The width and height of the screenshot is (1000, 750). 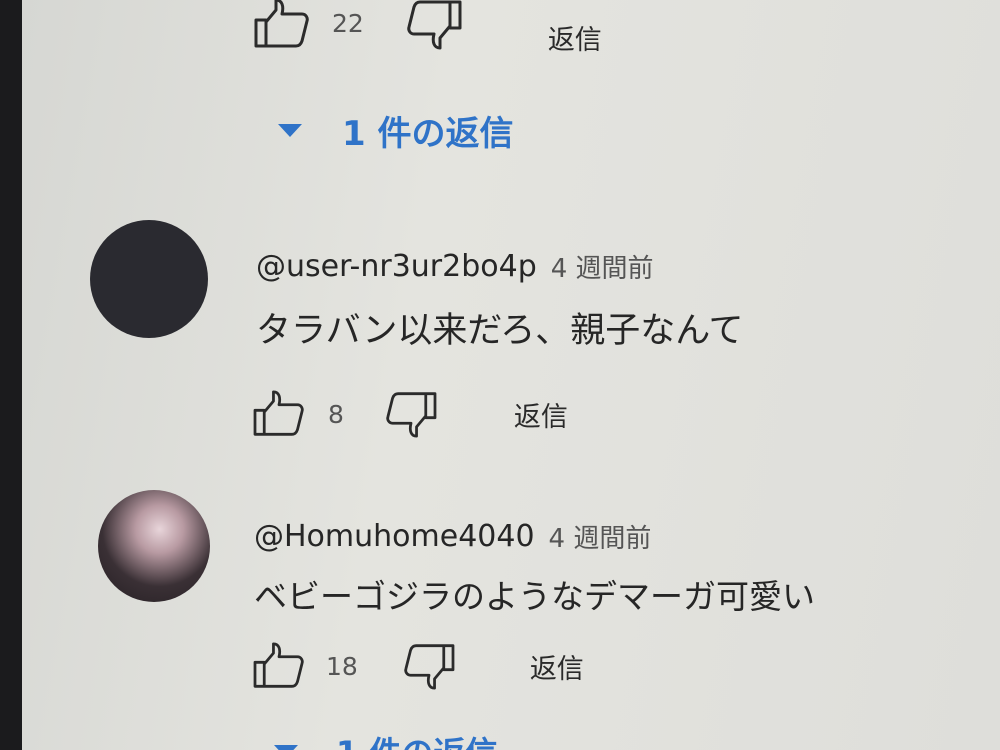 I want to click on comment-author: @Homuhome4040, so click(x=394, y=536).